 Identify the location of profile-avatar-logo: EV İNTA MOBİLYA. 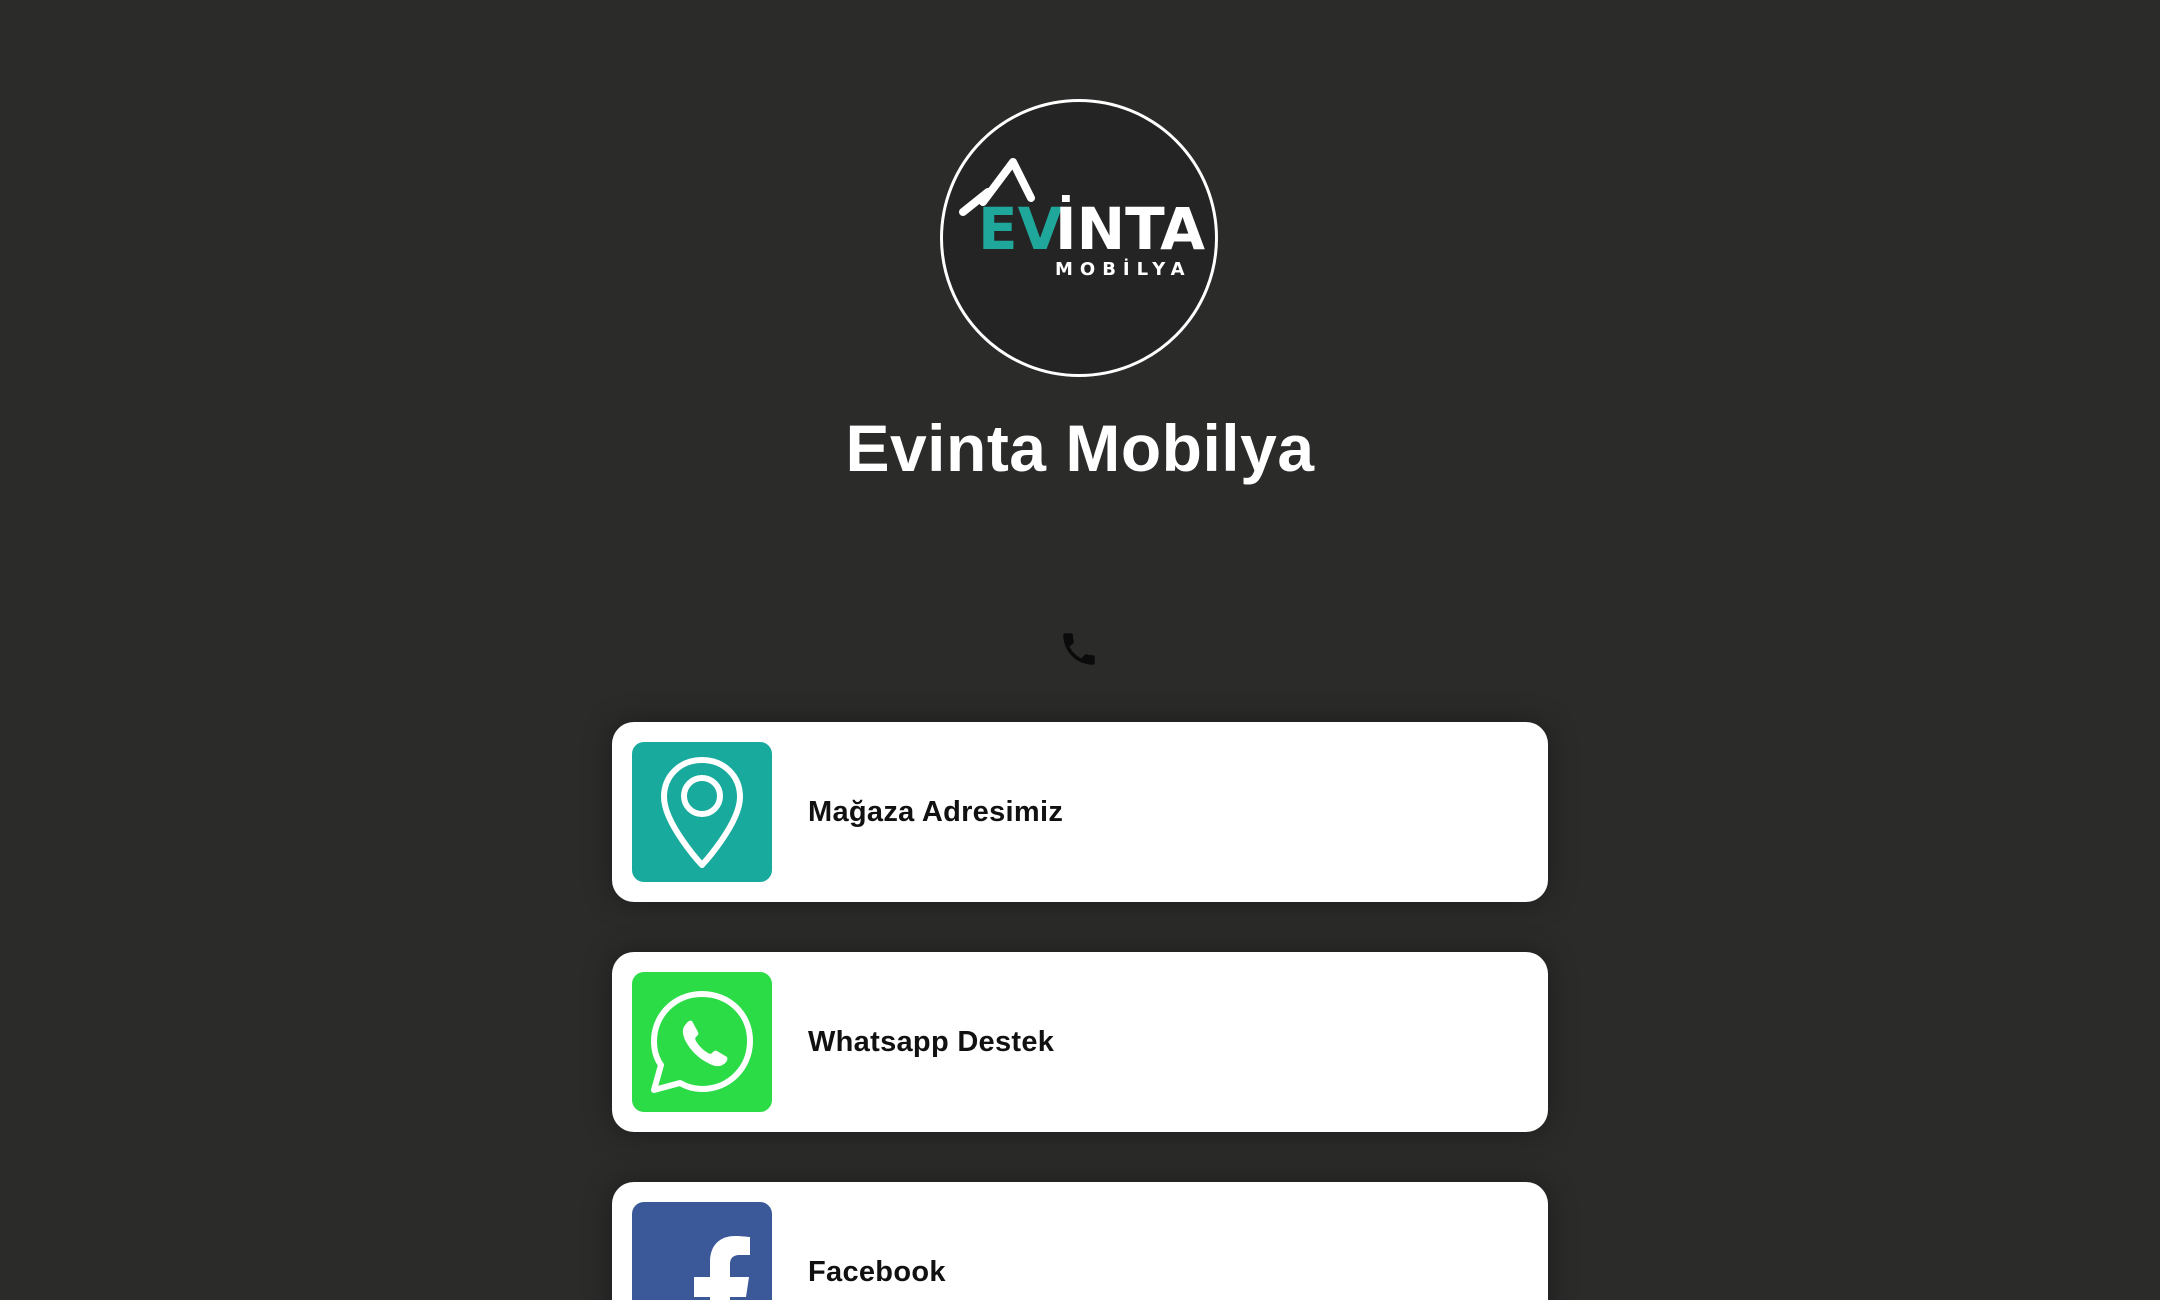
(1079, 238).